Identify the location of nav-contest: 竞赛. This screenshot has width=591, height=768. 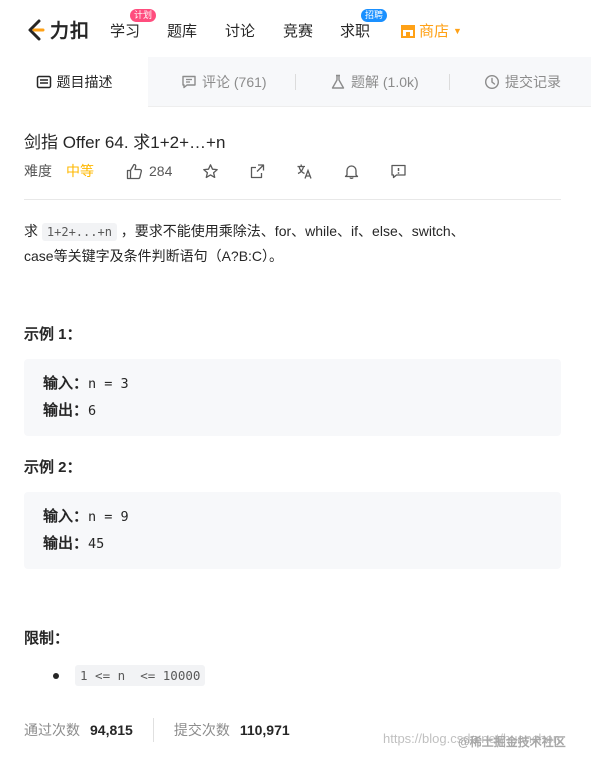
(298, 30).